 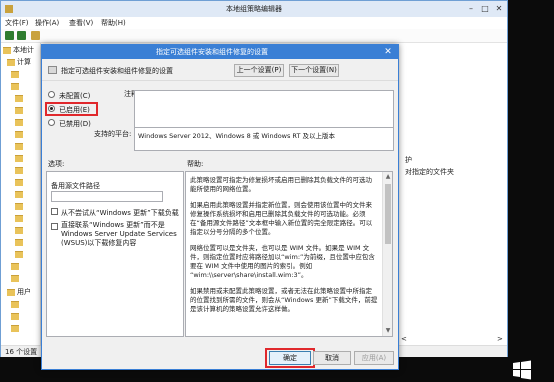 What do you see at coordinates (220, 52) in the screenshot?
I see `dialog-titlebar: 指定可选组件安装和组件修复的设置 ✕` at bounding box center [220, 52].